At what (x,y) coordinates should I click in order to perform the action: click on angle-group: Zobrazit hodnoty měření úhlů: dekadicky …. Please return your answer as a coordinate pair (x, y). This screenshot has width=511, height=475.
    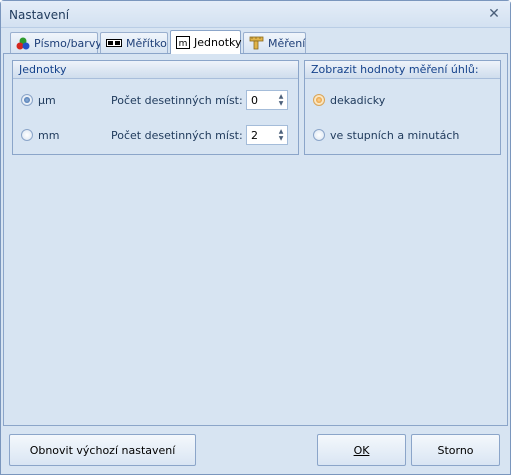
    Looking at the image, I should click on (402, 107).